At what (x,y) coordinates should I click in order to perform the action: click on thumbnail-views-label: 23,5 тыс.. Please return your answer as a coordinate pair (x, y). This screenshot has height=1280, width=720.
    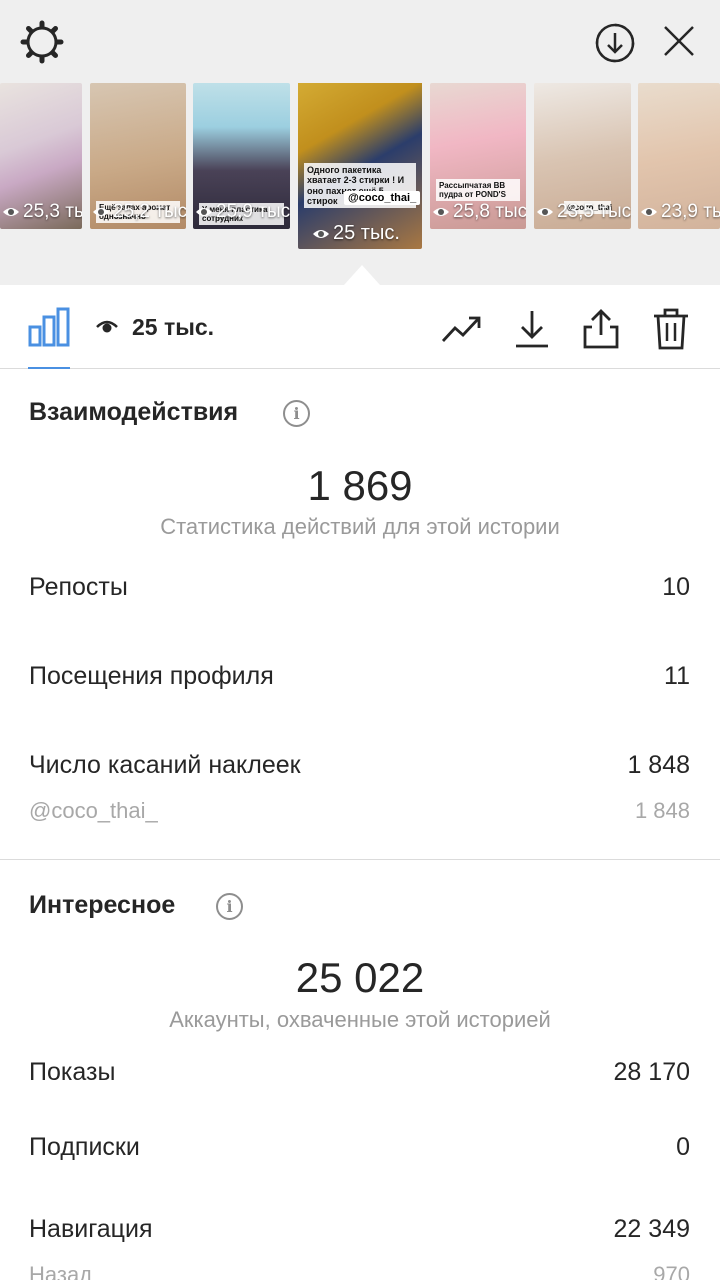
    Looking at the image, I should click on (594, 211).